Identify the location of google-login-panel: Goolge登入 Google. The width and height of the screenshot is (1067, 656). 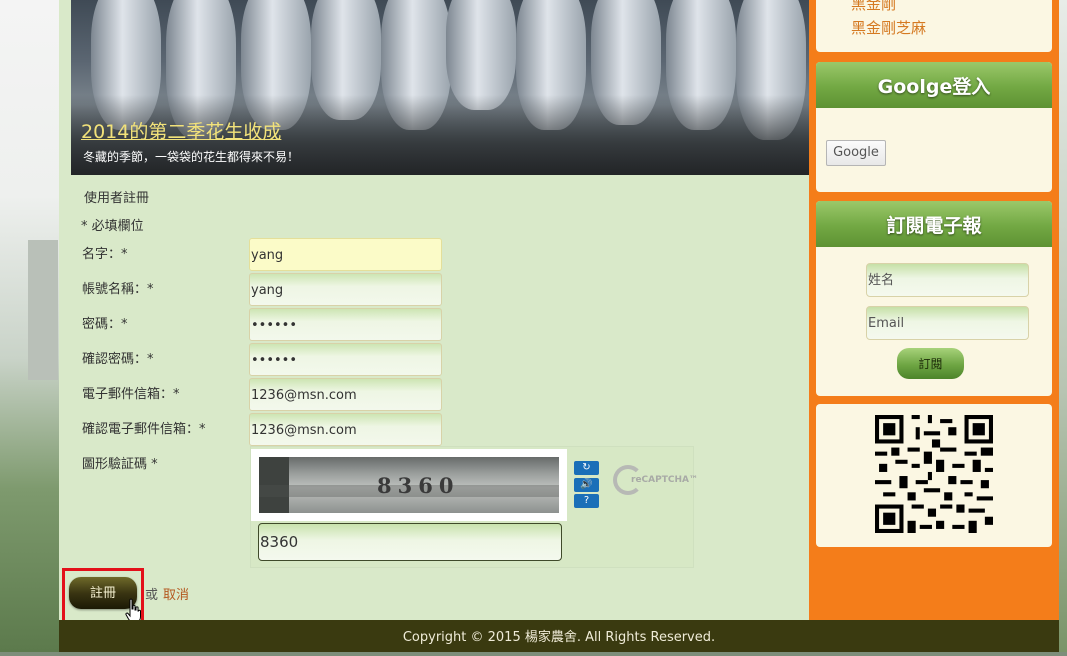
(934, 127).